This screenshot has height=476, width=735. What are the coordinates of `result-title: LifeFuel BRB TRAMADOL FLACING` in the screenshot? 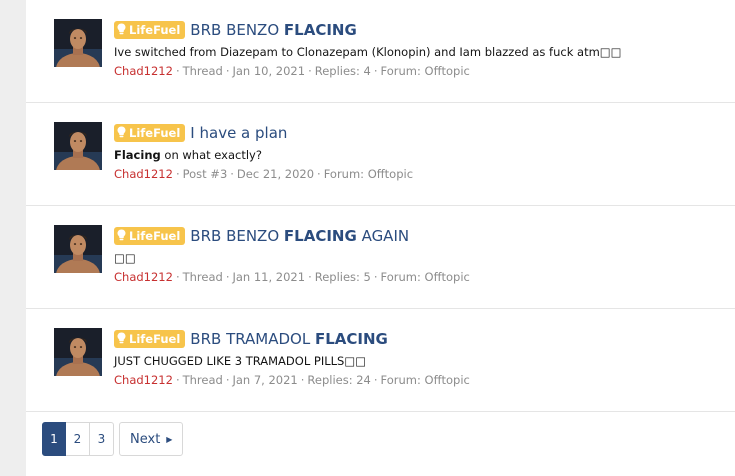 It's located at (420, 339).